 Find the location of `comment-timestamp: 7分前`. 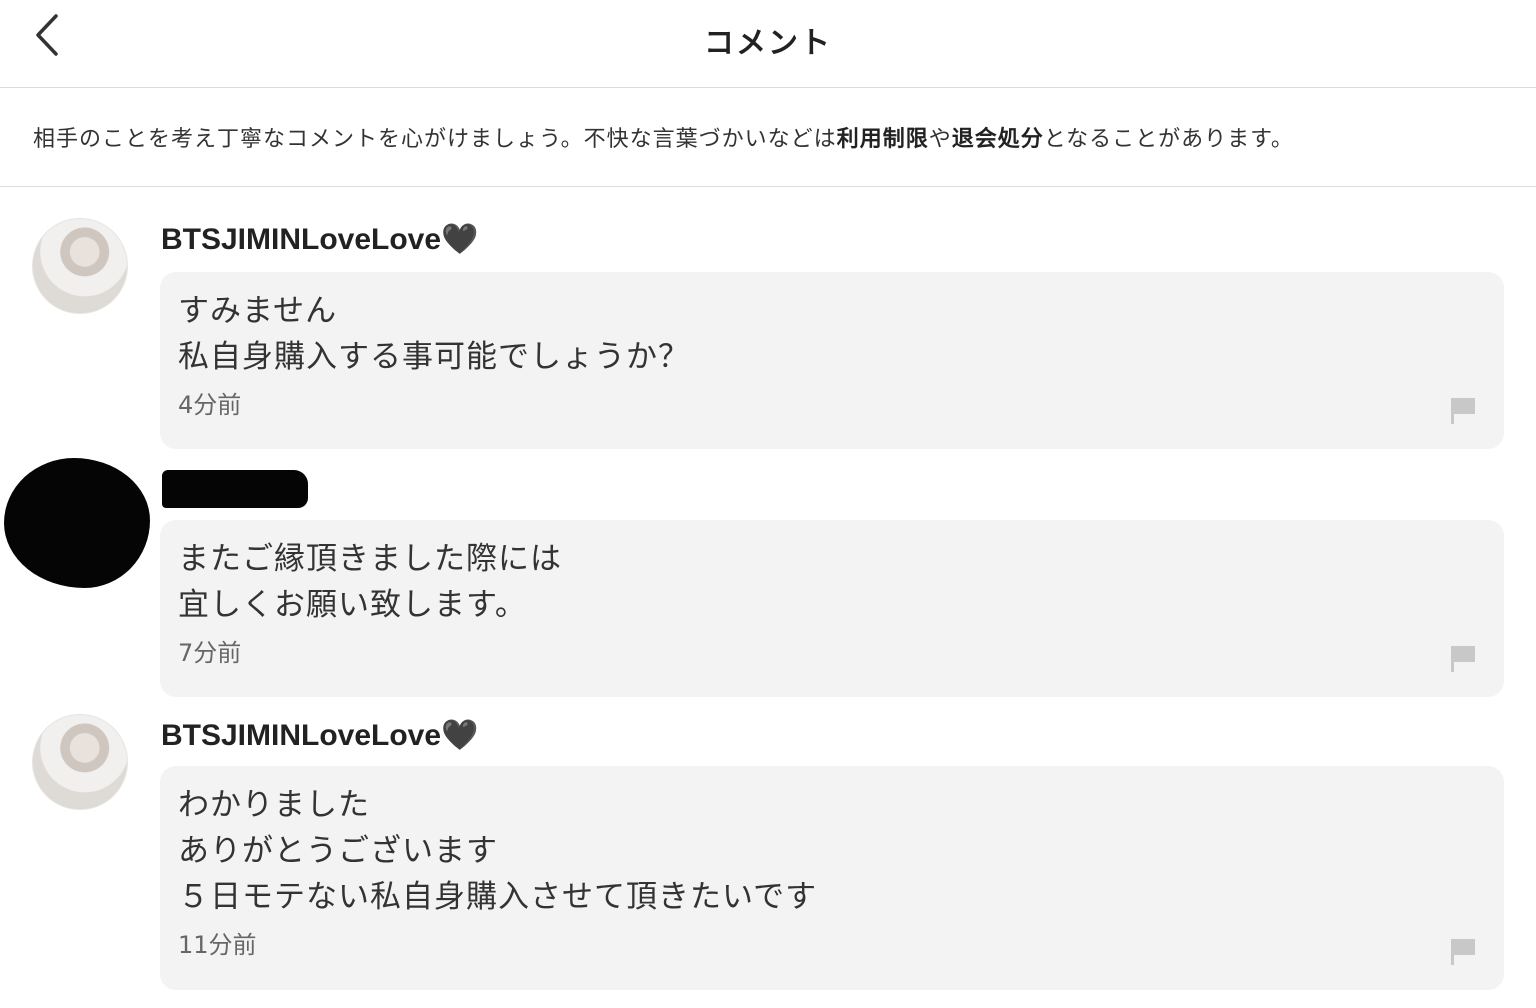

comment-timestamp: 7分前 is located at coordinates (210, 653).